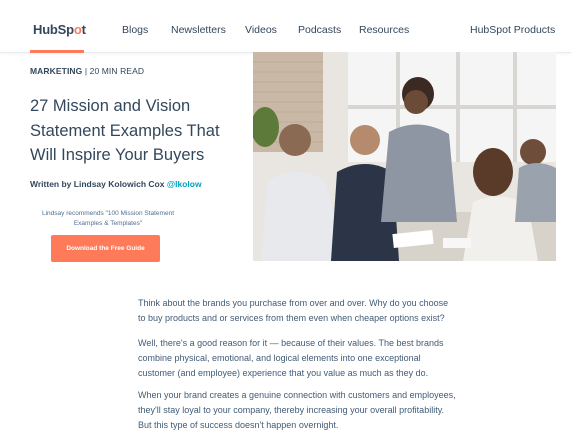 The width and height of the screenshot is (571, 433). Describe the element at coordinates (261, 30) in the screenshot. I see `nav-videos: Videos` at that location.